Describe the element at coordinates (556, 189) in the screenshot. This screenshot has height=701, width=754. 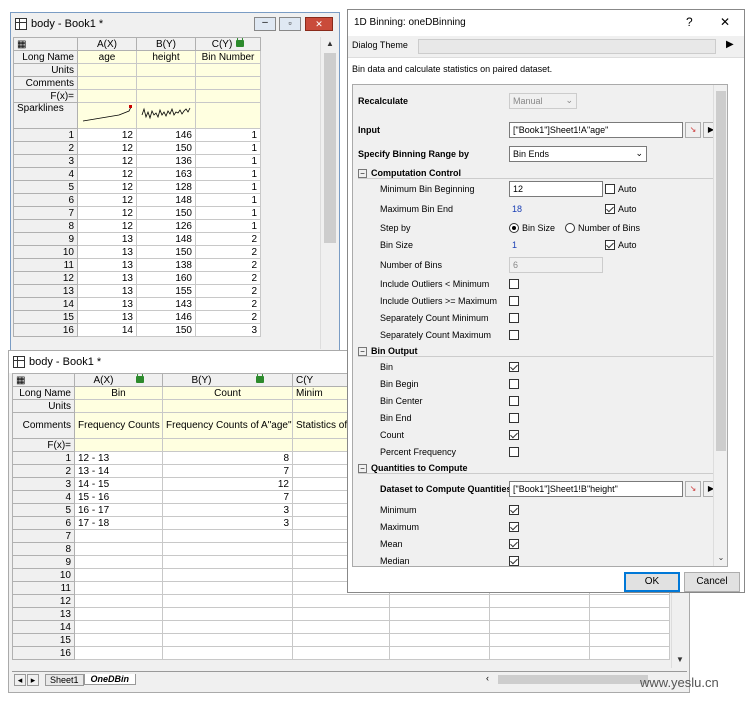
I see `min-bin-field: 12` at that location.